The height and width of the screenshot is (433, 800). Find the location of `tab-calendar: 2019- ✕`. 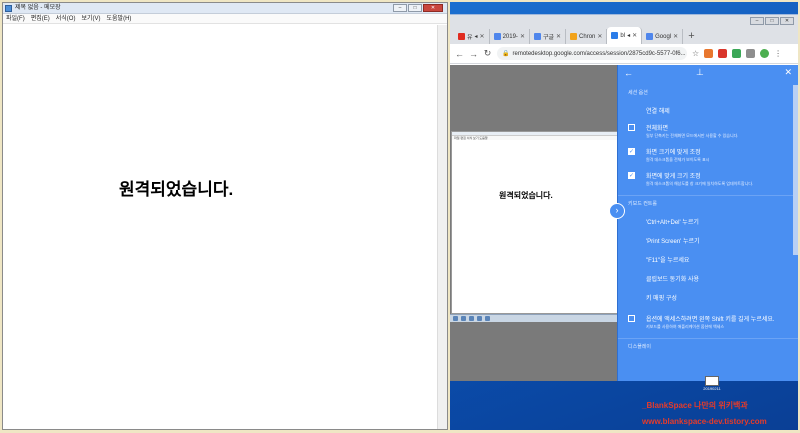

tab-calendar: 2019- ✕ is located at coordinates (510, 36).